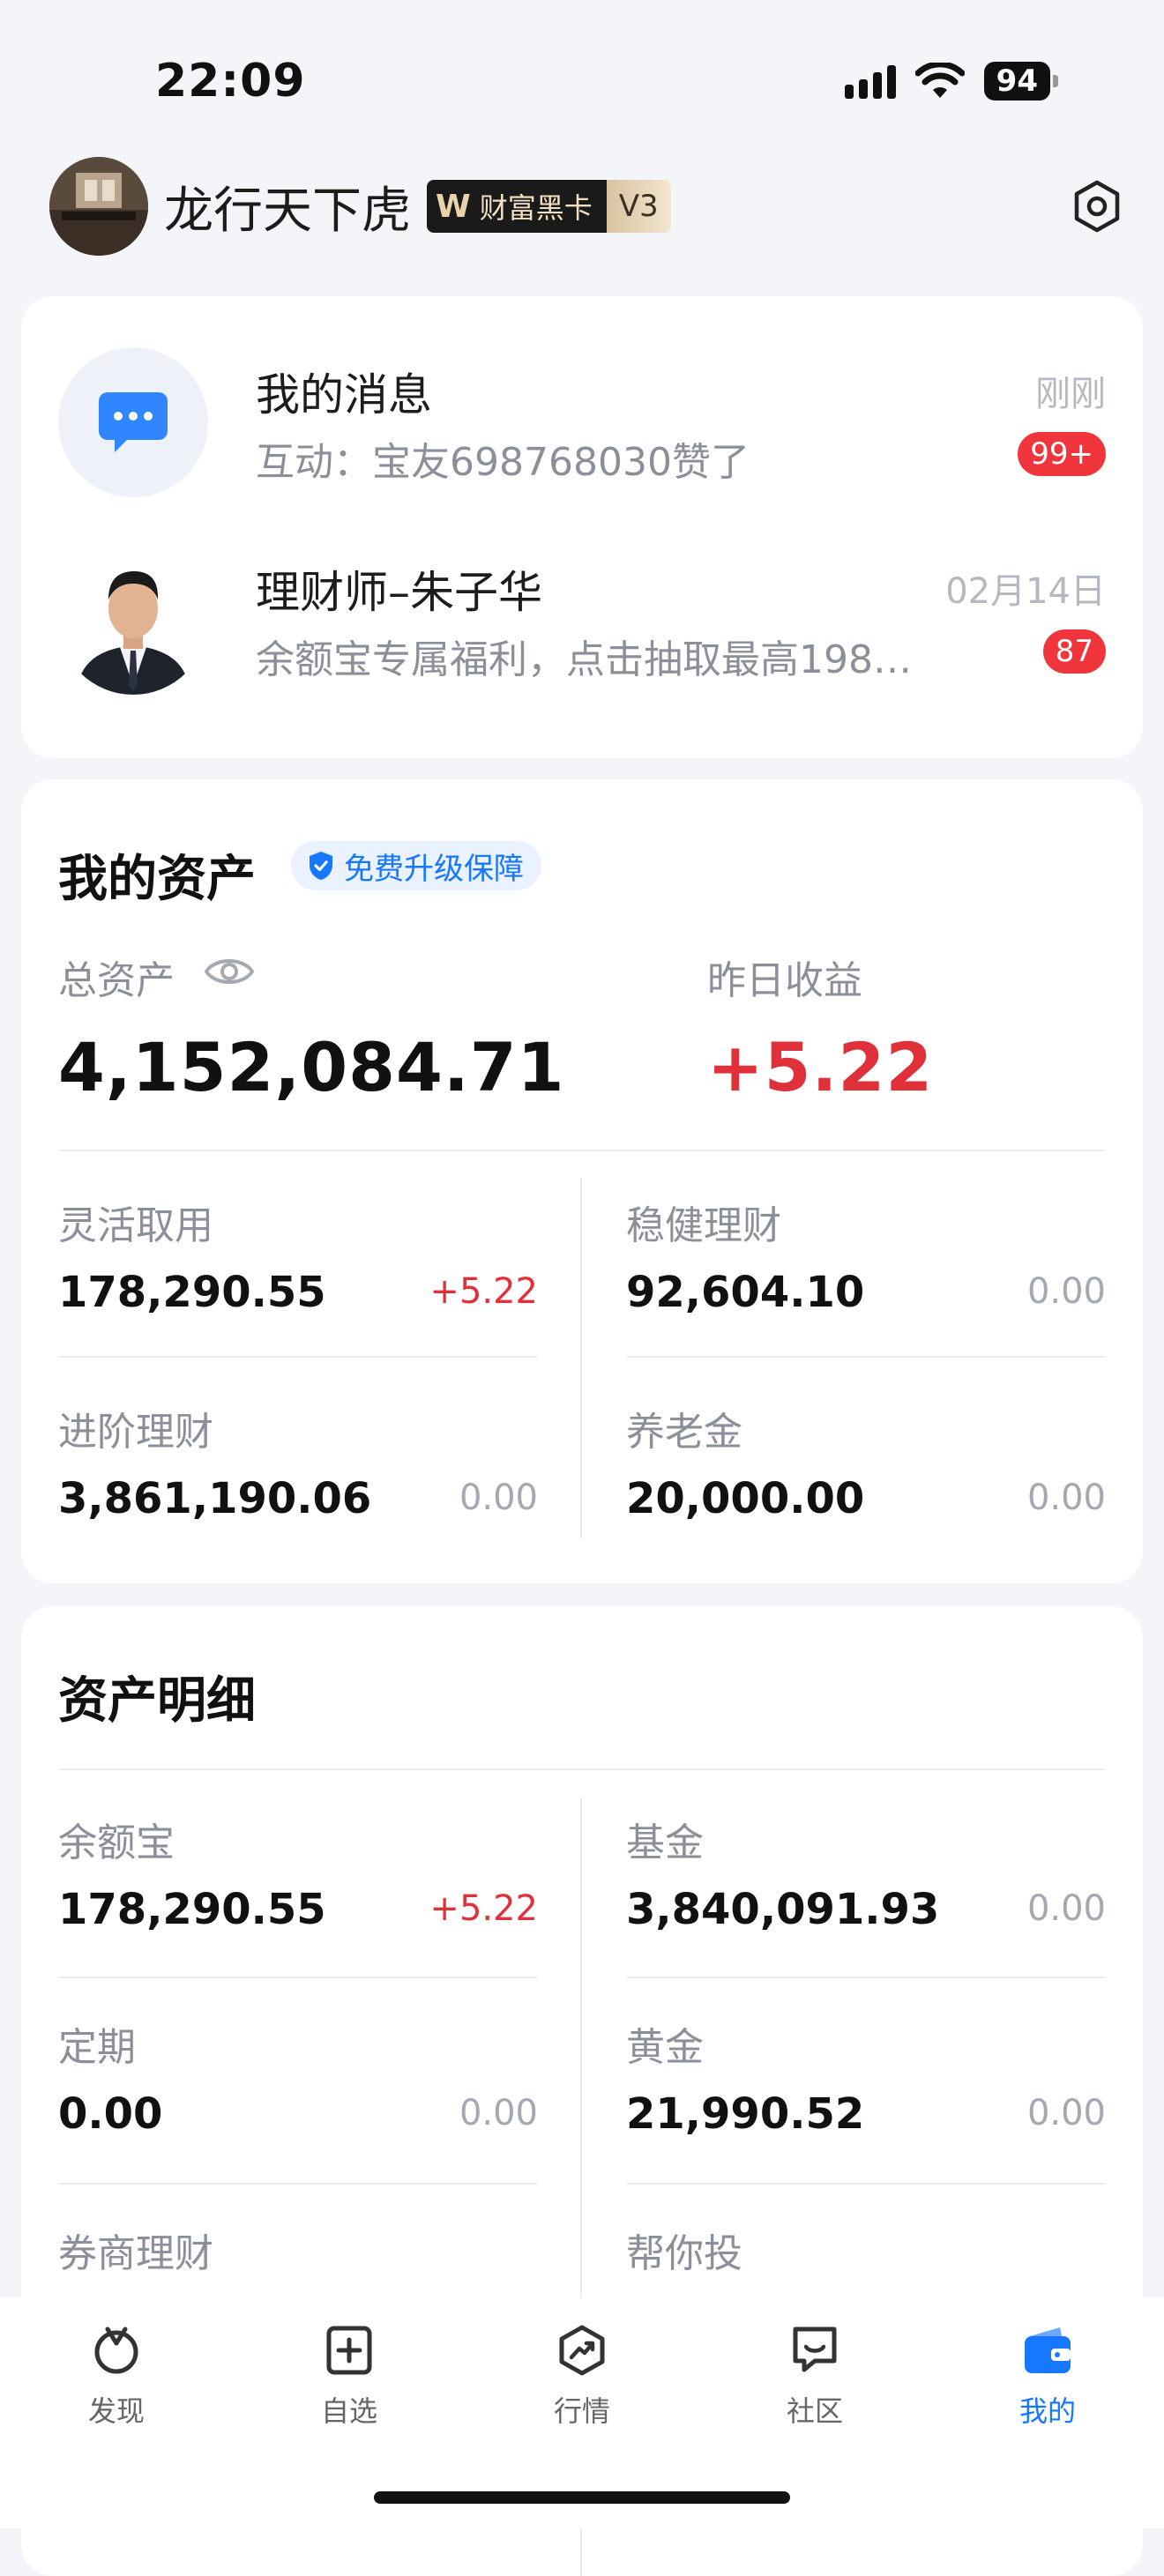 The image size is (1164, 2576). I want to click on detail-item: 基金 3,840,091.93 0.00, so click(866, 1899).